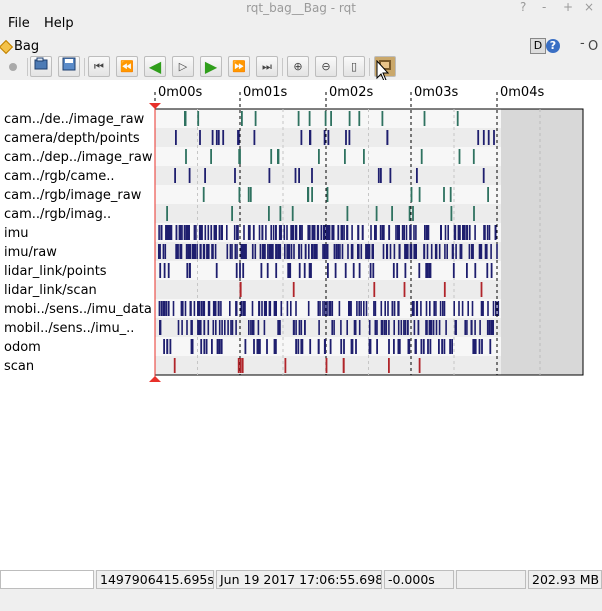 This screenshot has width=602, height=611. I want to click on dock-close-button: O, so click(593, 46).